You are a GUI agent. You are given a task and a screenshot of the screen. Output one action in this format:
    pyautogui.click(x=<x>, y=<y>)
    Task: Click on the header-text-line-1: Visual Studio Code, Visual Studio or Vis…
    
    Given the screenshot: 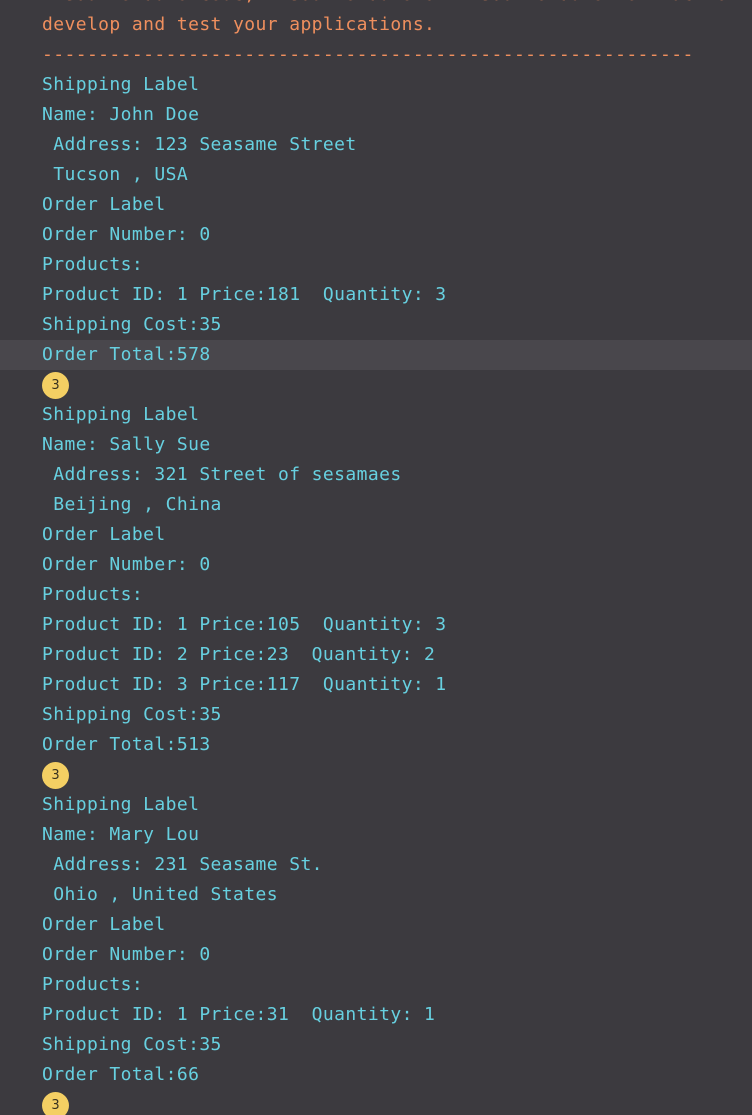 What is the action you would take?
    pyautogui.click(x=376, y=5)
    